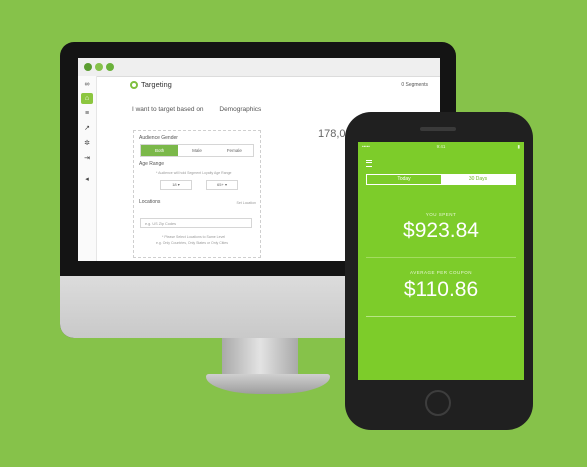 The image size is (587, 467). Describe the element at coordinates (110, 67) in the screenshot. I see `window-zoom-dot` at that location.